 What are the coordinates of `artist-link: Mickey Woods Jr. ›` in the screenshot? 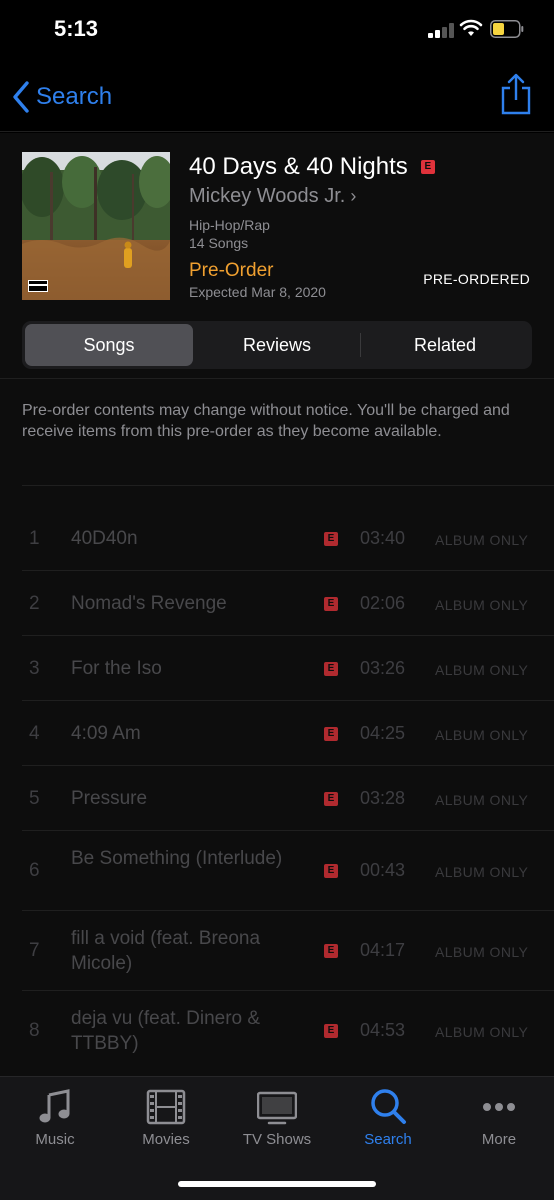 It's located at (272, 196).